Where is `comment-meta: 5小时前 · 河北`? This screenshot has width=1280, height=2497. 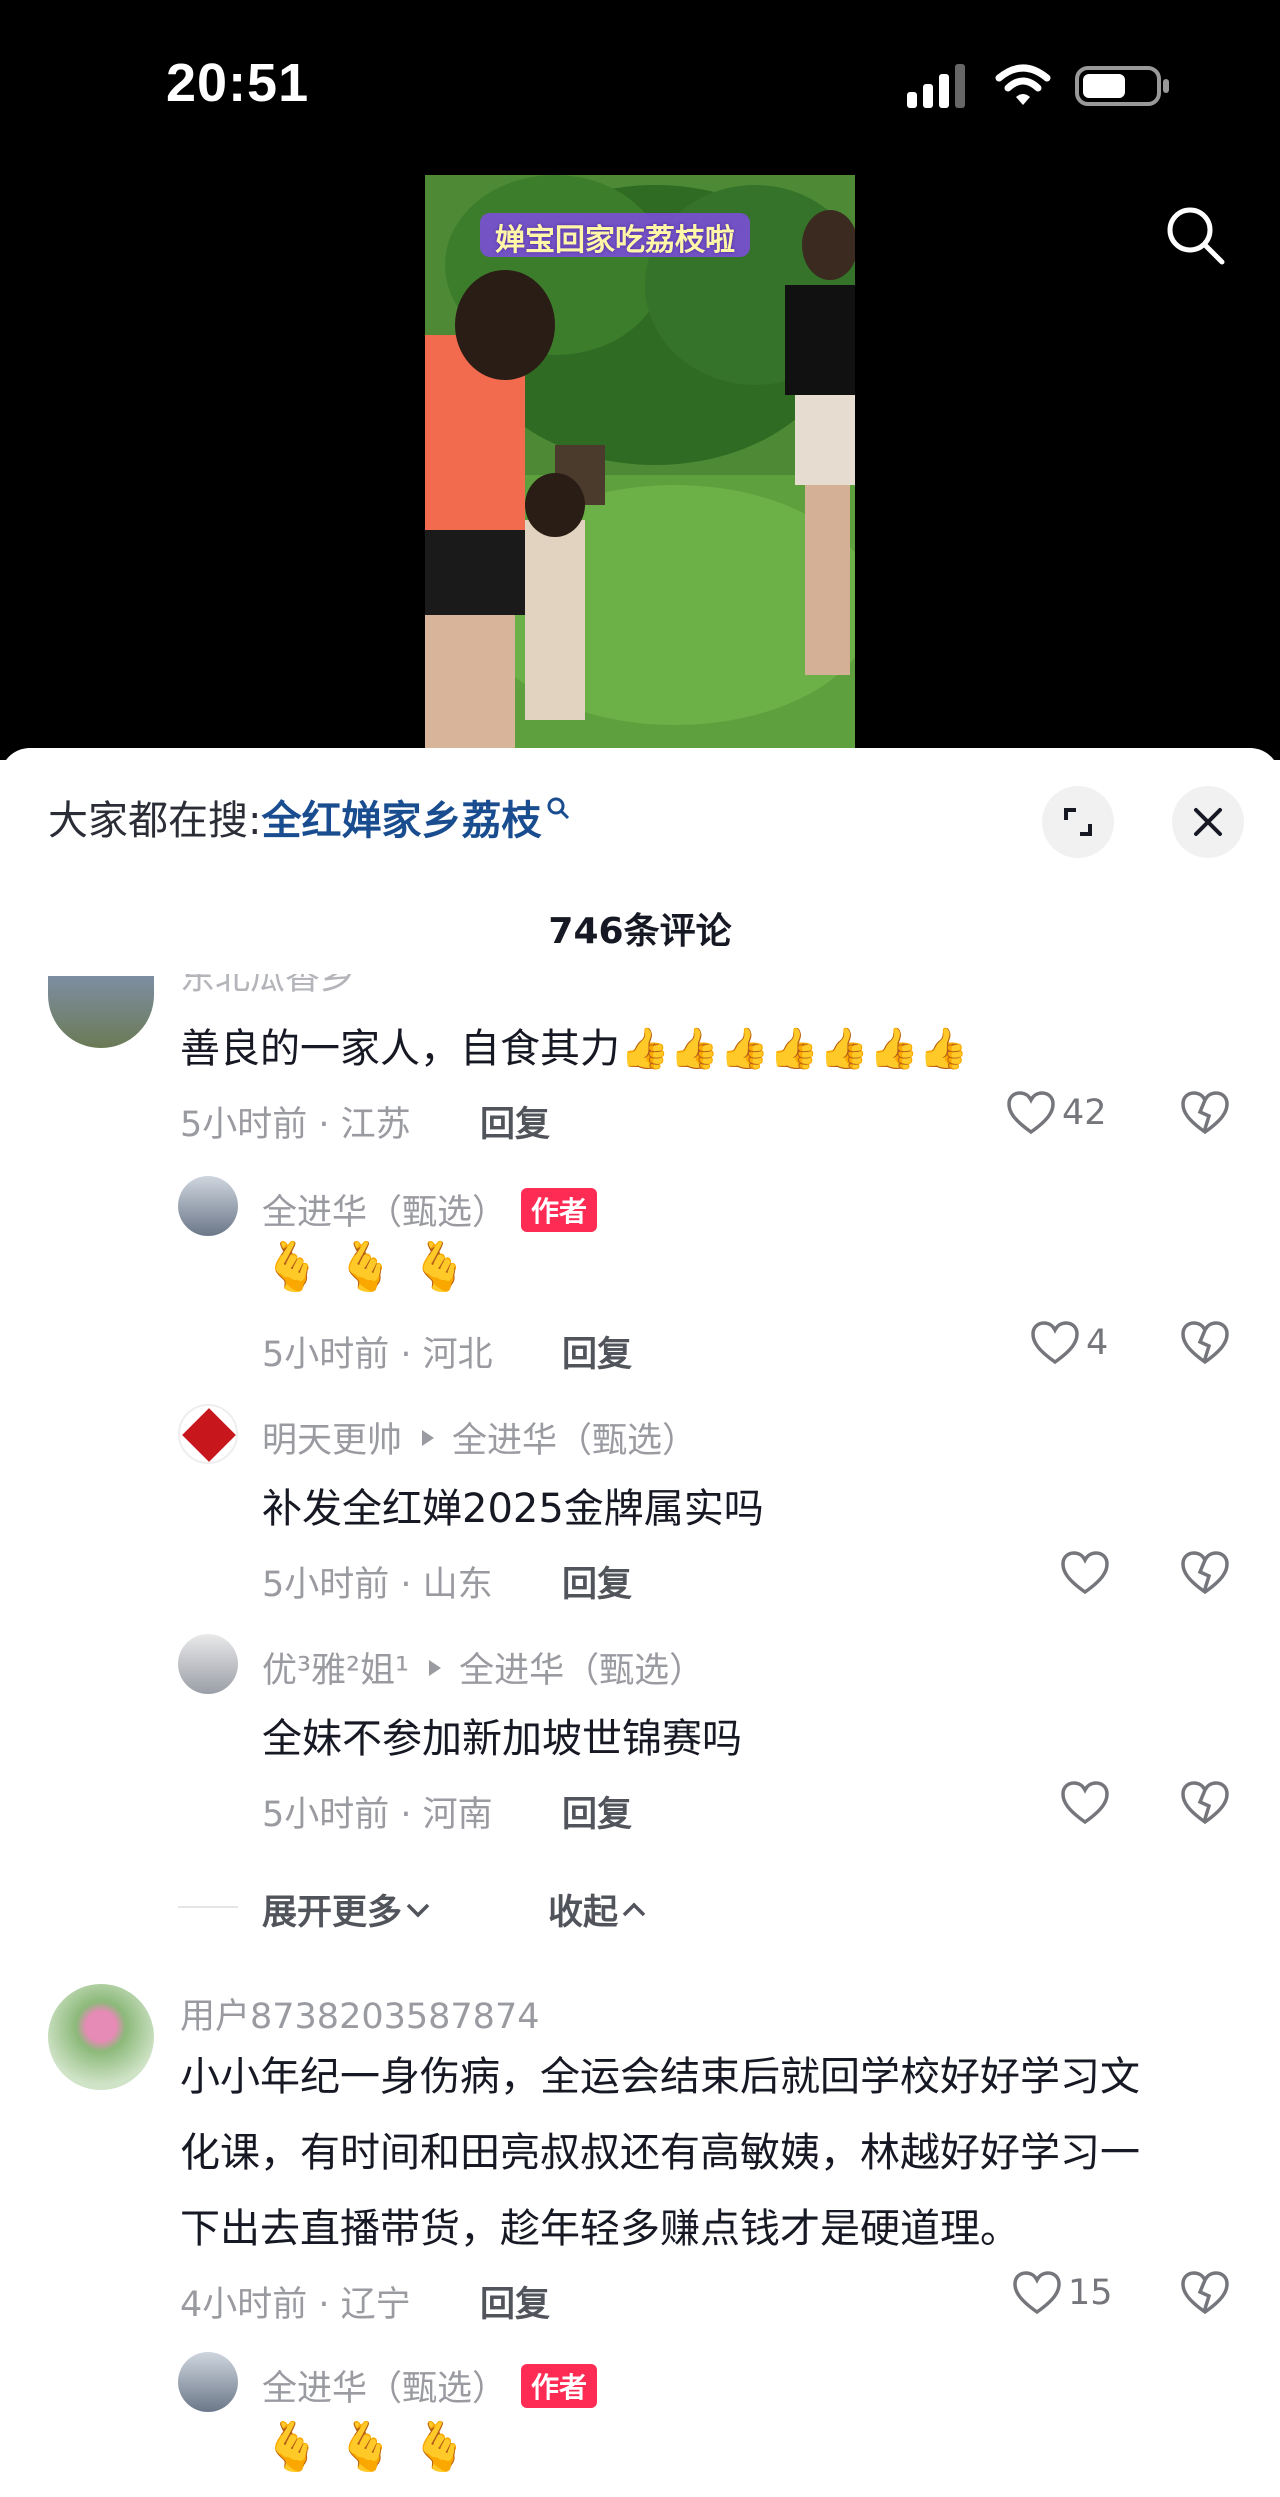
comment-meta: 5小时前 · 河北 is located at coordinates (377, 1355).